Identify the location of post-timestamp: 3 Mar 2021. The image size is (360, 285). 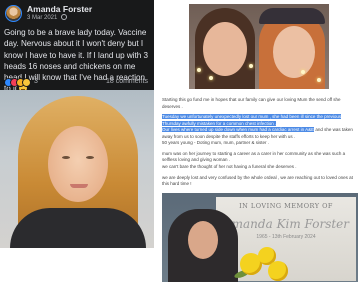
(42, 18).